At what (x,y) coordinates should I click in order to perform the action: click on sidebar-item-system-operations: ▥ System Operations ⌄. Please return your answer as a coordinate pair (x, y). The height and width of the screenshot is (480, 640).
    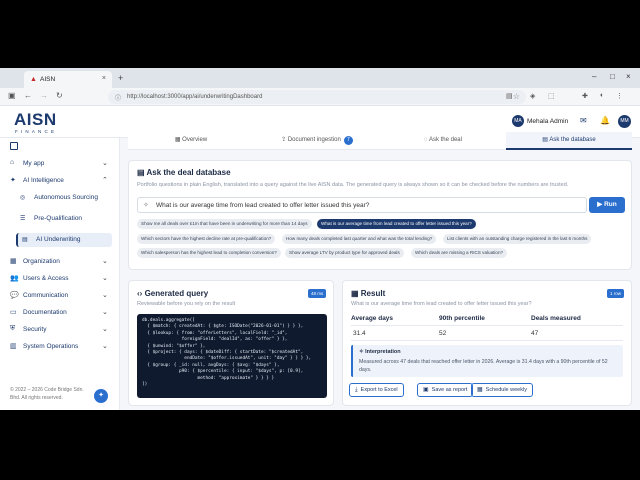
    Looking at the image, I should click on (60, 347).